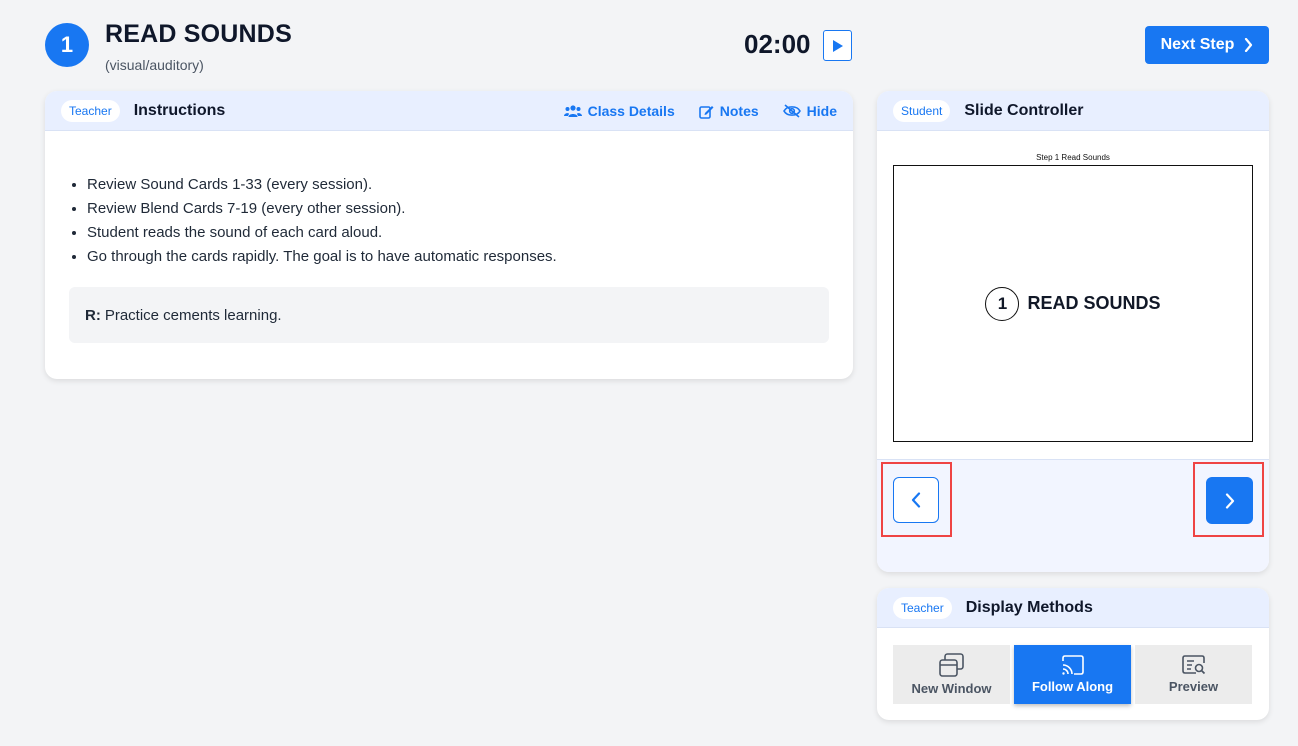 The height and width of the screenshot is (746, 1298). What do you see at coordinates (739, 111) in the screenshot?
I see `notes-label: Notes` at bounding box center [739, 111].